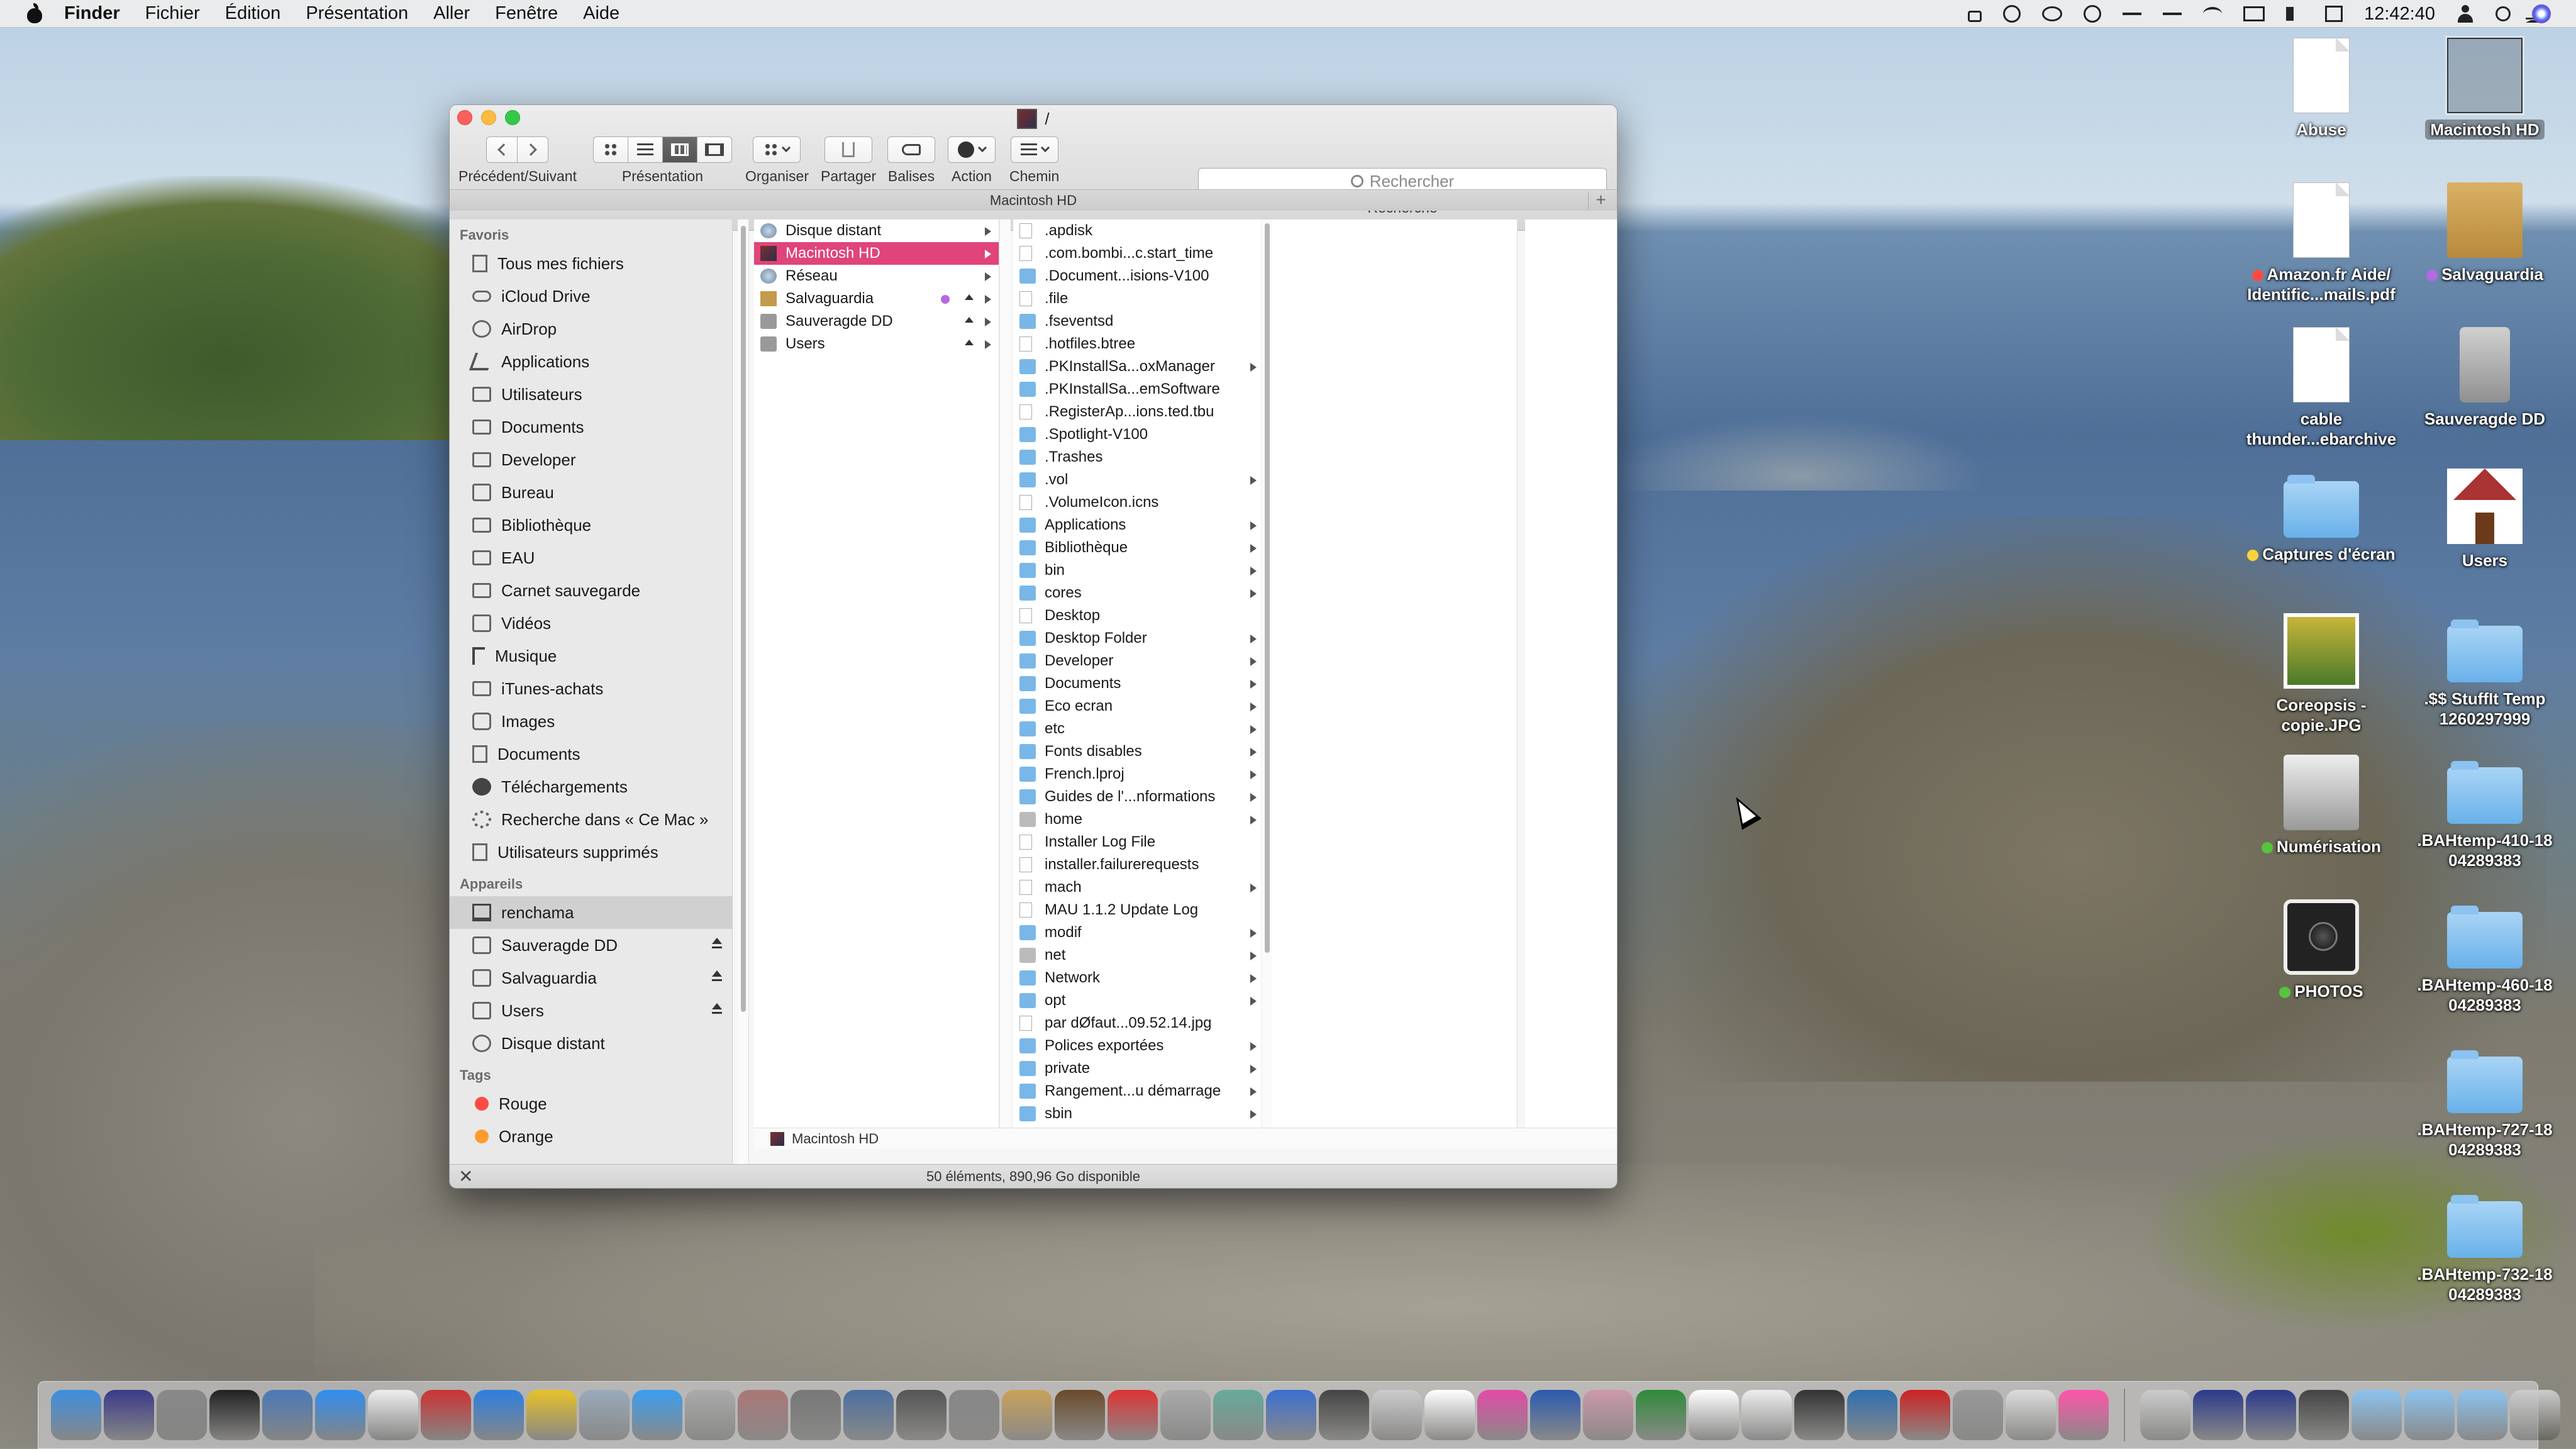 This screenshot has width=2576, height=1449. Describe the element at coordinates (1138, 570) in the screenshot. I see `column-item: bin` at that location.